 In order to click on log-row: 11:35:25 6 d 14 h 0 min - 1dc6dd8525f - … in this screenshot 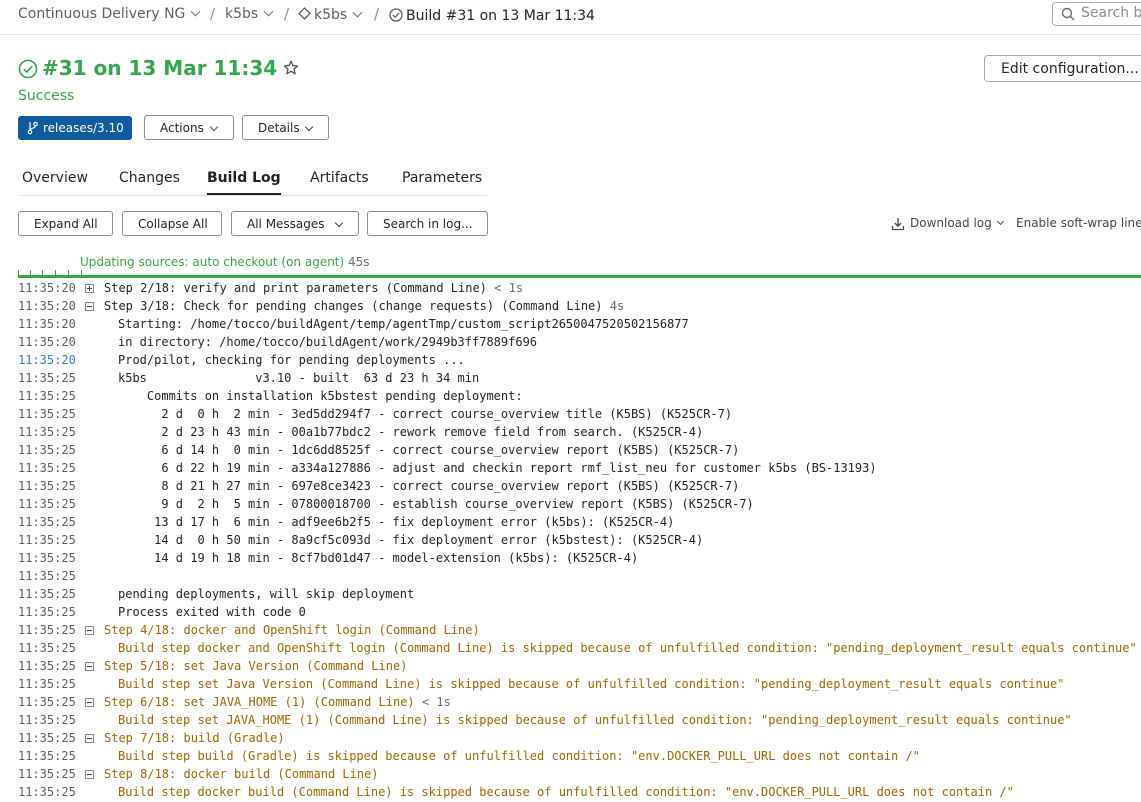, I will do `click(570, 451)`.